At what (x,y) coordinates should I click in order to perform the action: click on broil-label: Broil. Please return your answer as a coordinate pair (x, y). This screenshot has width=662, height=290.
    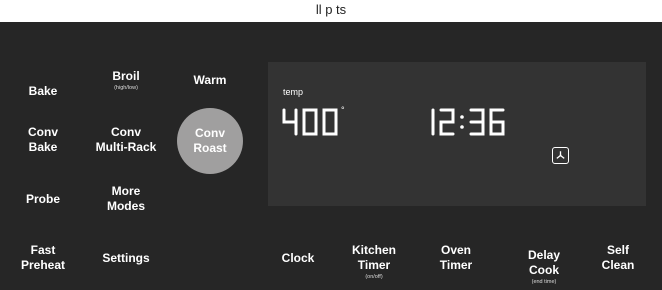
    Looking at the image, I should click on (126, 76).